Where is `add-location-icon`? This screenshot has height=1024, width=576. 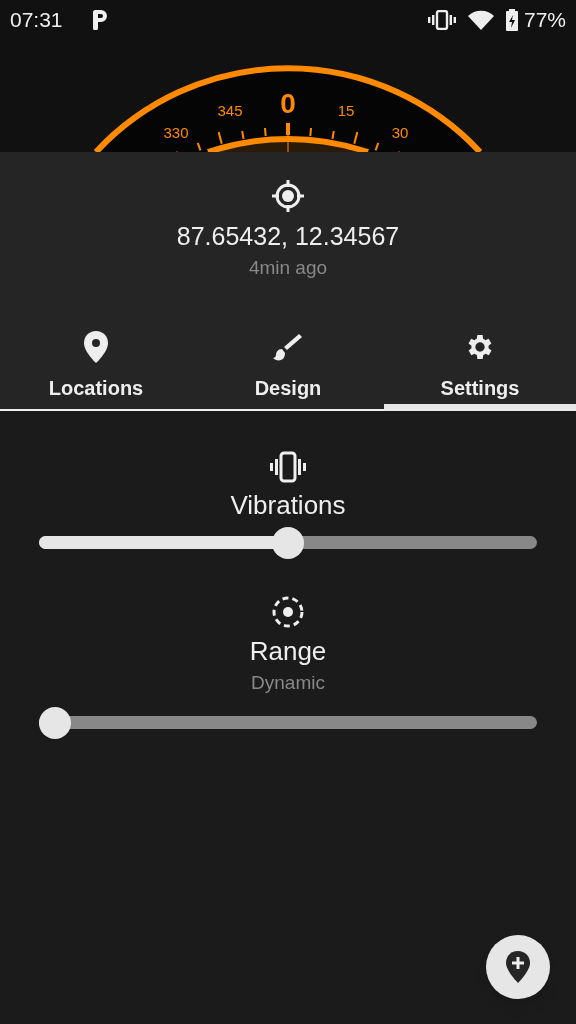
add-location-icon is located at coordinates (518, 967).